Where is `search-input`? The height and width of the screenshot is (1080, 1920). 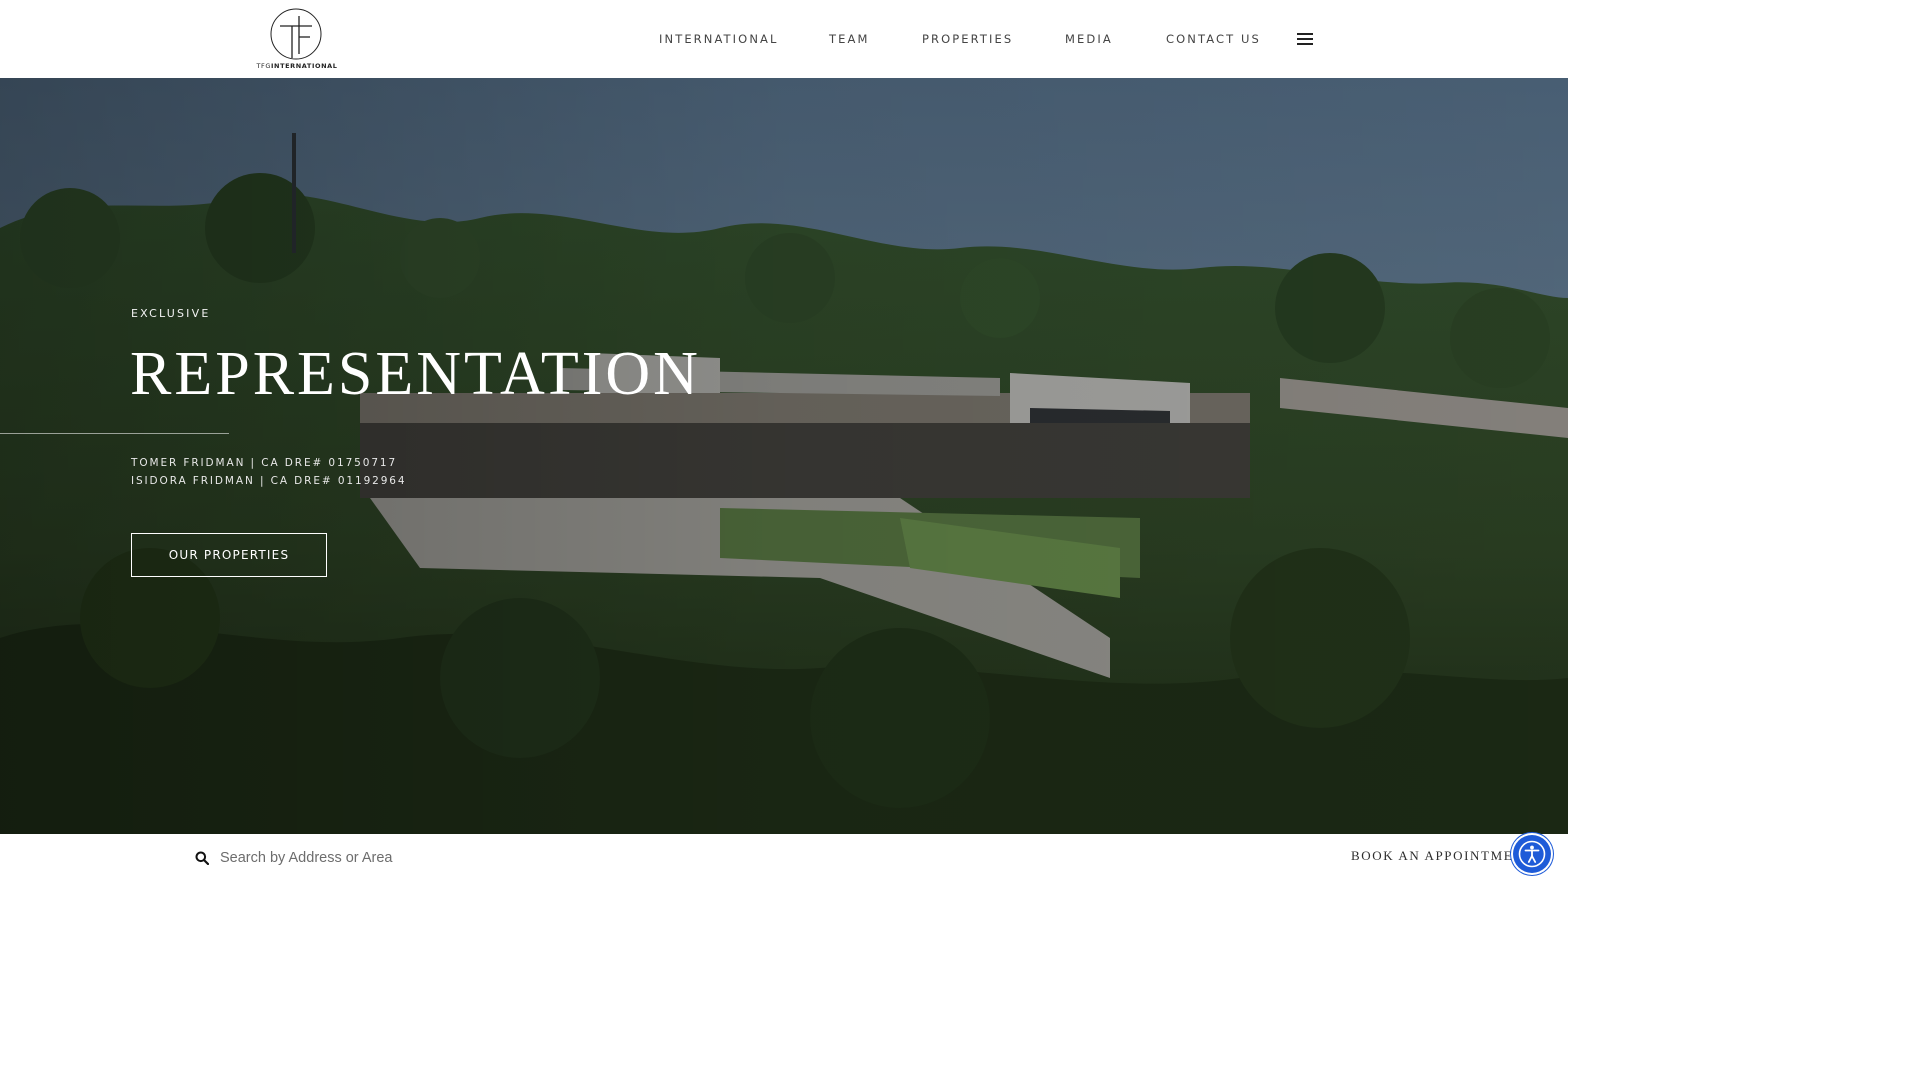
search-input is located at coordinates (410, 858).